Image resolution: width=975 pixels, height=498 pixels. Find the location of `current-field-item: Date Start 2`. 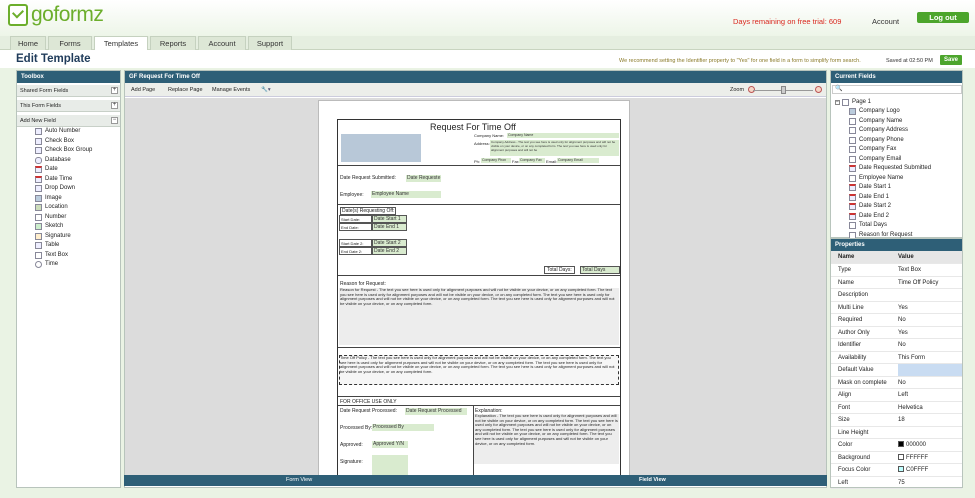

current-field-item: Date Start 2 is located at coordinates (870, 206).